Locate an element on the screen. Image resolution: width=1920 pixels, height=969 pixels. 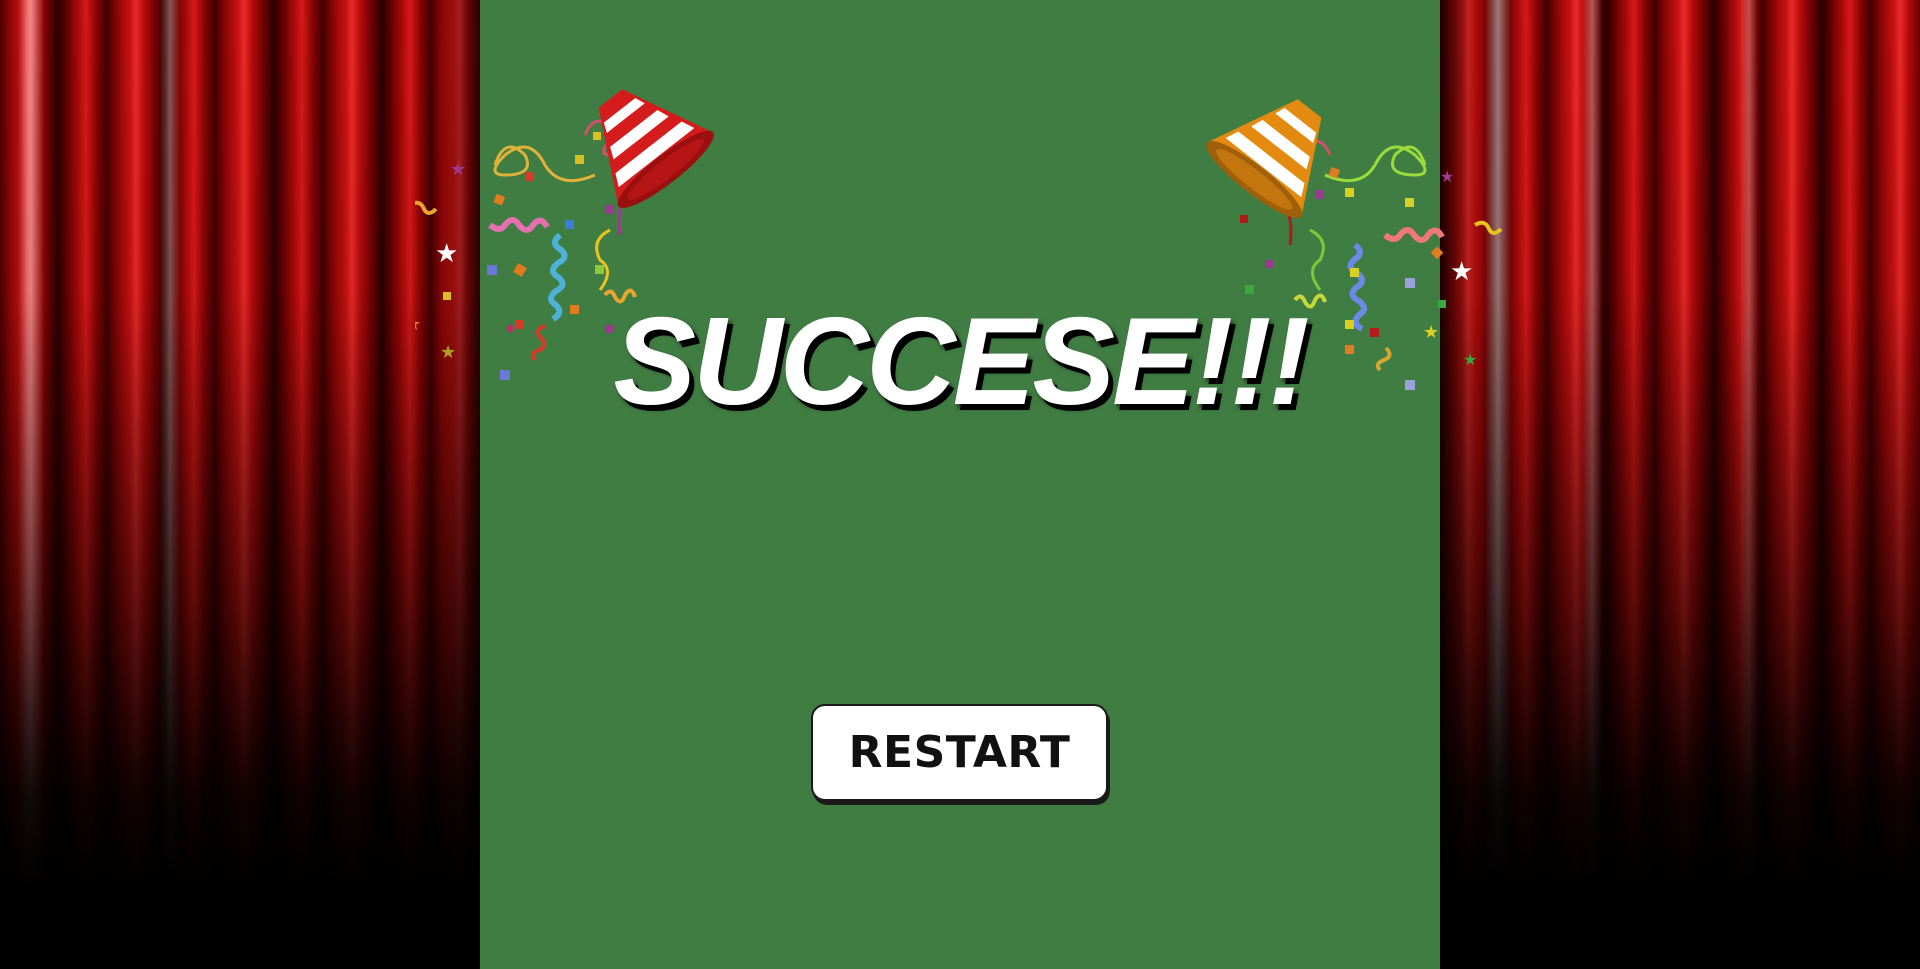
popper-cone-left is located at coordinates (656, 148).